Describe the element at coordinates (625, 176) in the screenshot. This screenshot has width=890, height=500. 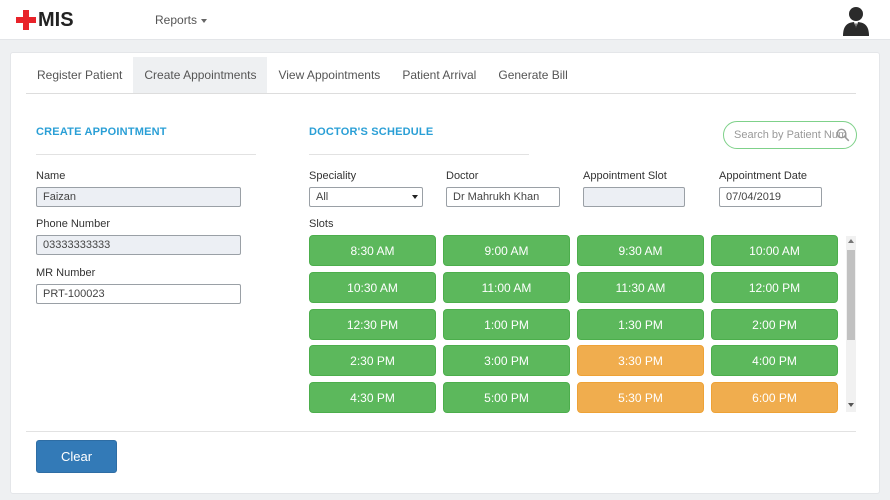
I see `appointment-slot-label: Appointment Slot` at that location.